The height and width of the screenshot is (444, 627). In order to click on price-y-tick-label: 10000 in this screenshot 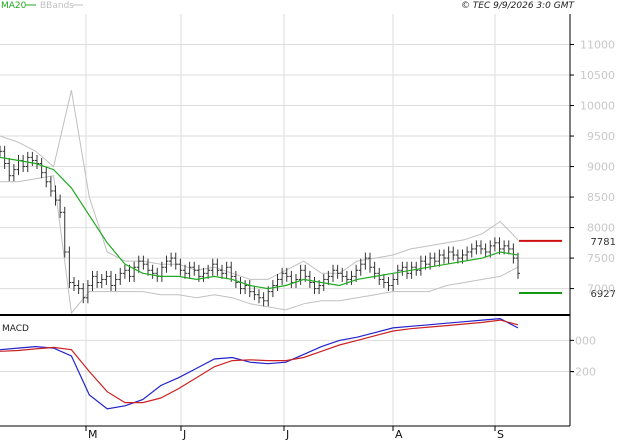, I will do `click(597, 106)`.